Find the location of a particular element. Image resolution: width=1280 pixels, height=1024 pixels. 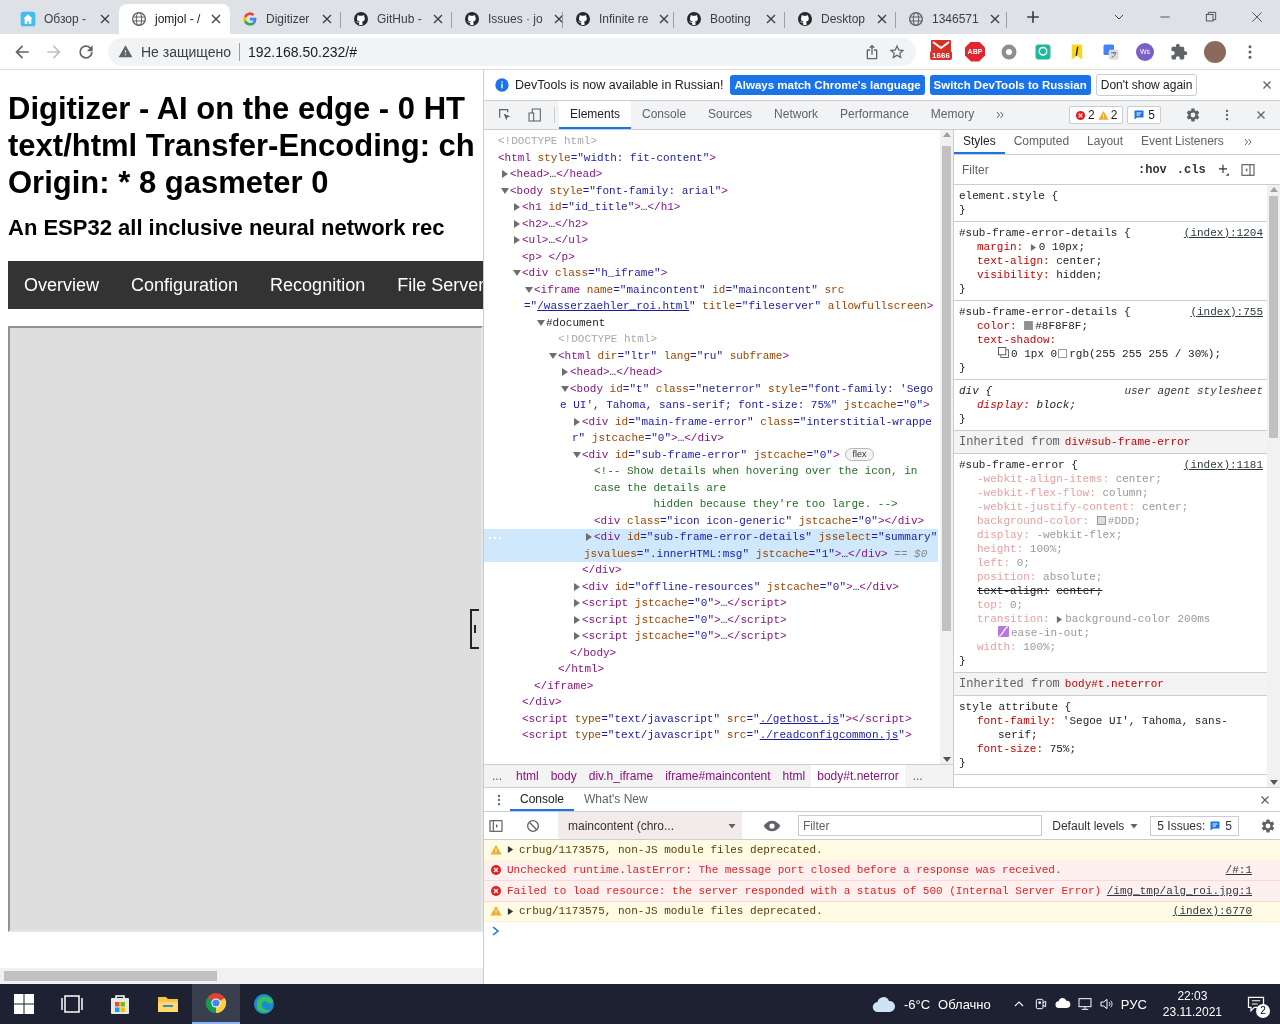

dom-node-text: <div class="h_iframe"> is located at coordinates (590, 273).